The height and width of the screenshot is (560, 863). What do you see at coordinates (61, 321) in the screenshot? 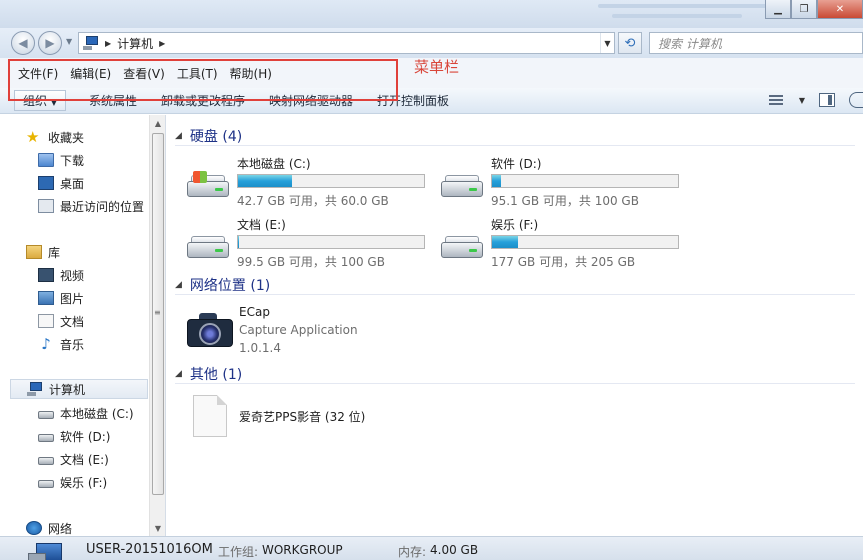
I see `nav-documents: 文档` at bounding box center [61, 321].